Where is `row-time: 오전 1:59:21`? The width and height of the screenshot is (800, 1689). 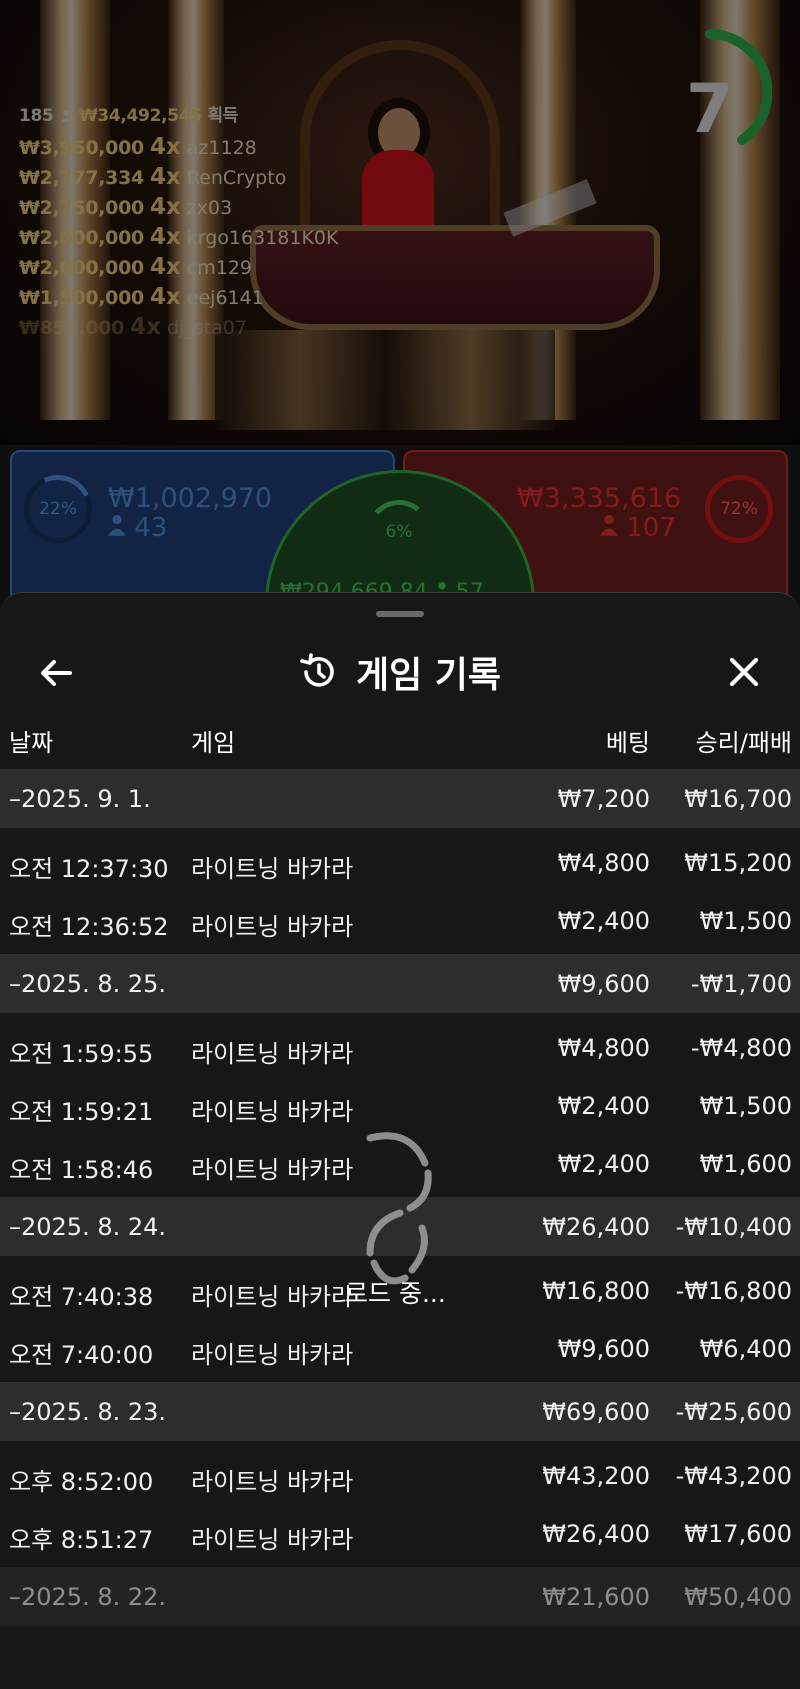
row-time: 오전 1:59:21 is located at coordinates (81, 1112).